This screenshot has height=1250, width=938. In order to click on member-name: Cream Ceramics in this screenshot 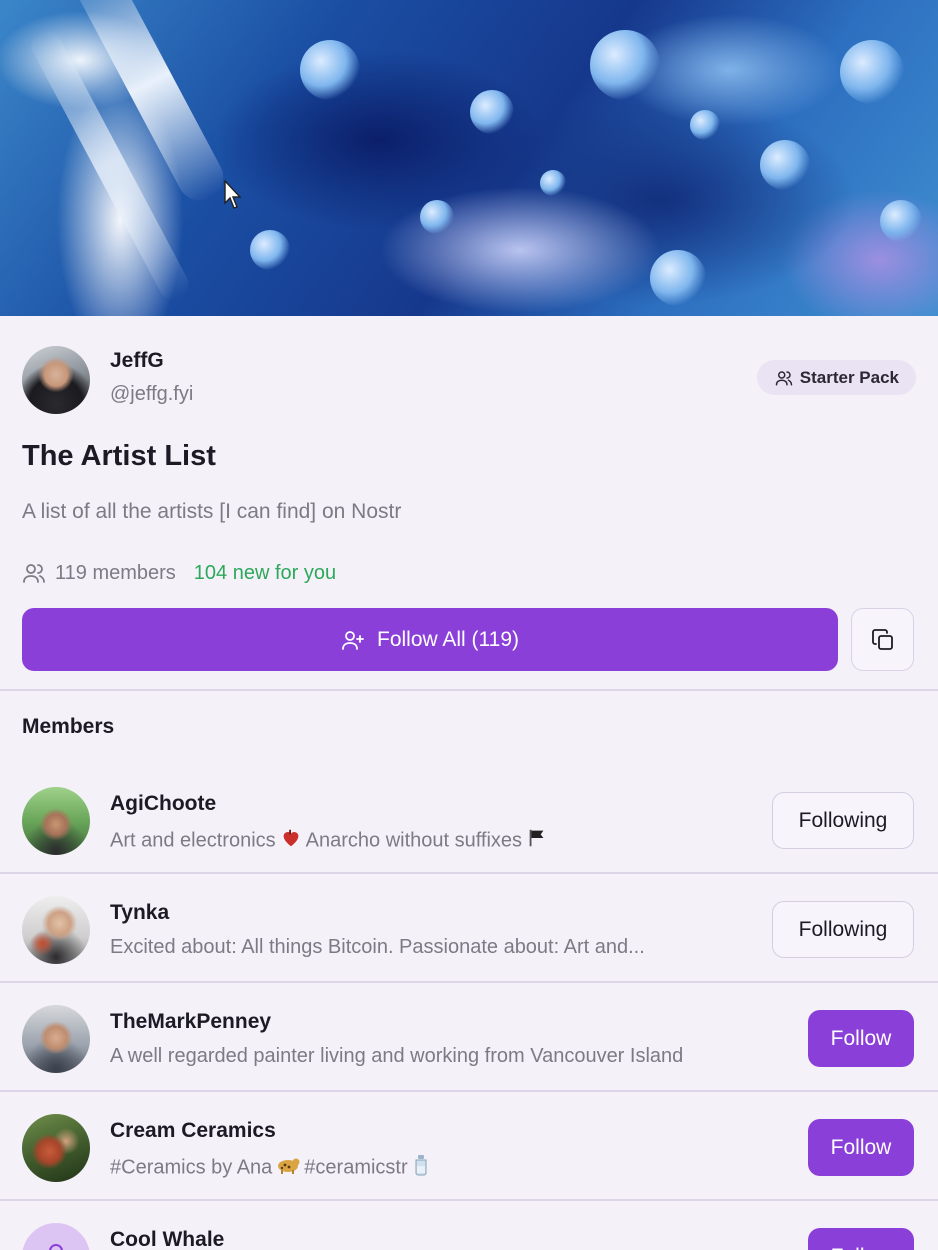, I will do `click(193, 1131)`.